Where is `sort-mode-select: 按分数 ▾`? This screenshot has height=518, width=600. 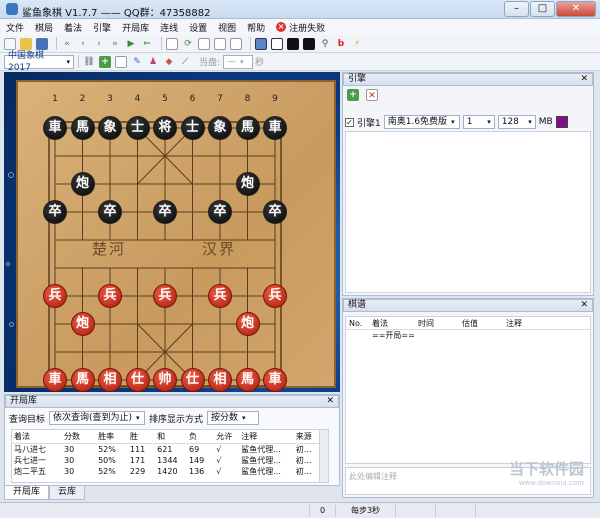 sort-mode-select: 按分数 ▾ is located at coordinates (233, 418).